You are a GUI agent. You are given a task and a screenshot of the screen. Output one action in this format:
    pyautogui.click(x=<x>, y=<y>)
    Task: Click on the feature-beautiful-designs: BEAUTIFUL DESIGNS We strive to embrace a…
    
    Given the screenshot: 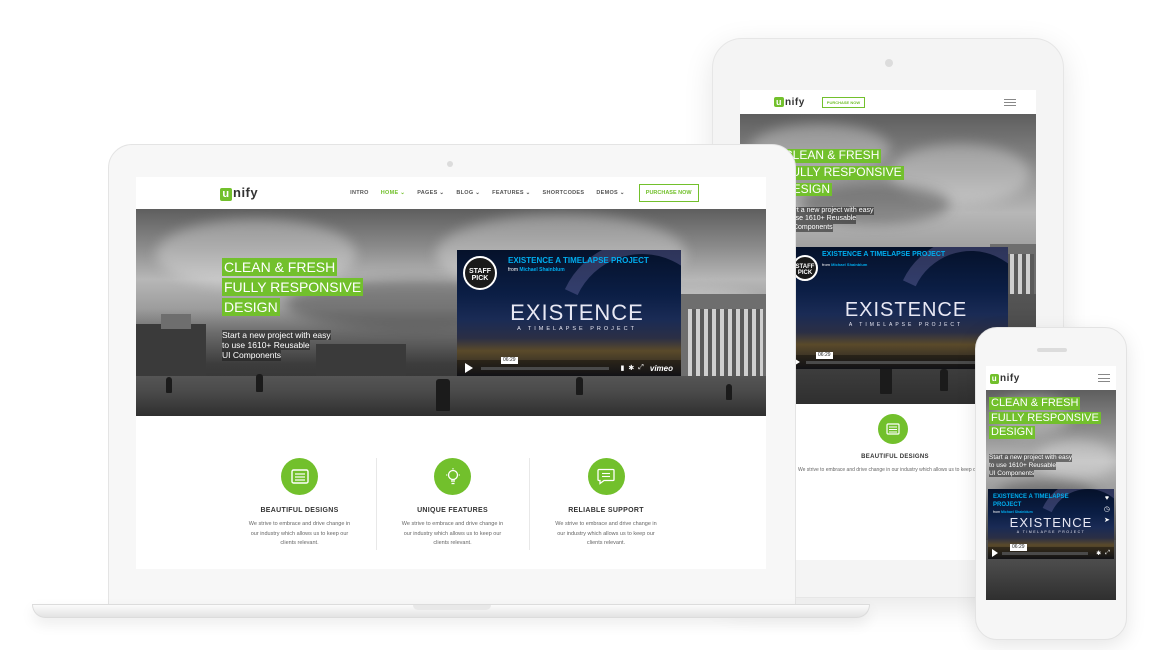 What is the action you would take?
    pyautogui.click(x=299, y=504)
    